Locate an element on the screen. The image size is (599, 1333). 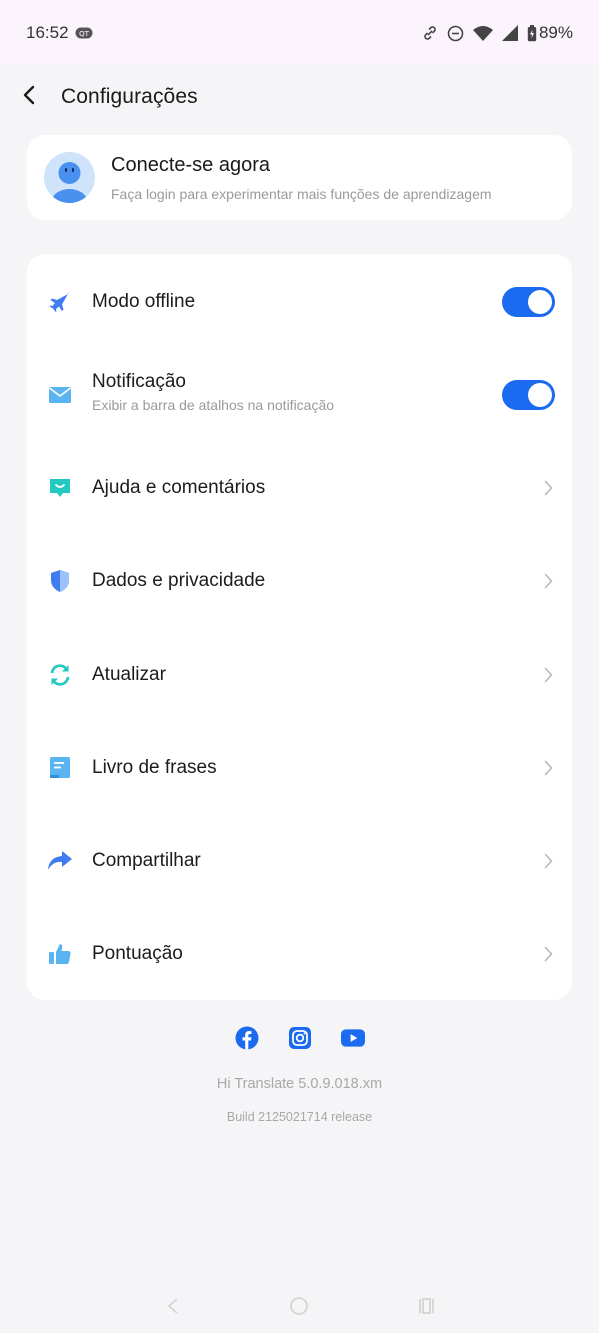
mail-icon is located at coordinates (60, 395).